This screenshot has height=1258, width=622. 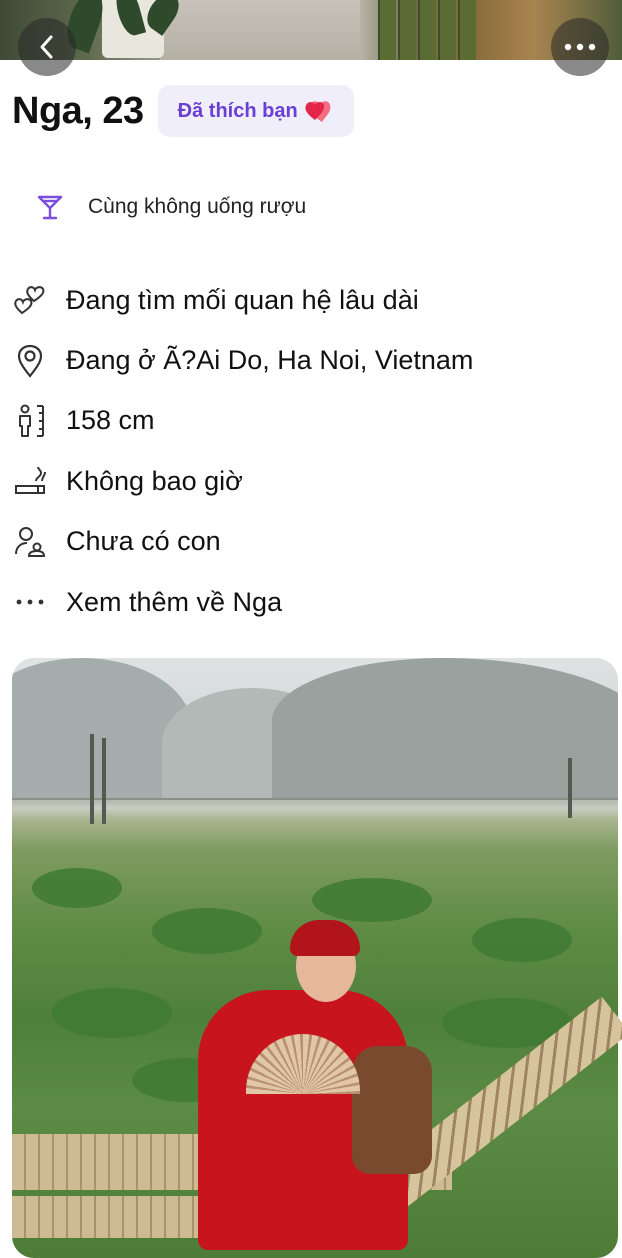 I want to click on info-location-text: Đang ở Ã?Ai Do, Ha Noi, Vietnam, so click(x=270, y=360).